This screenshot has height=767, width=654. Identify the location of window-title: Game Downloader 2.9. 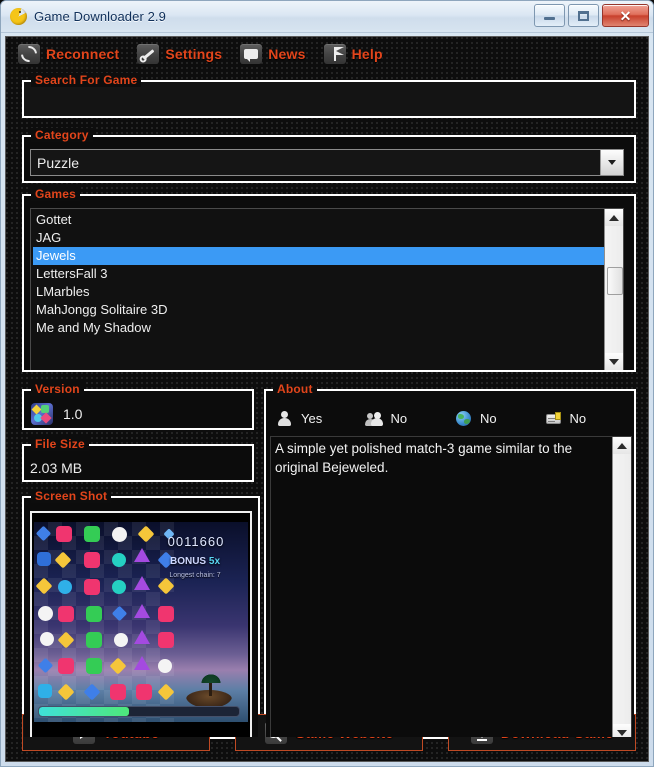
(100, 16).